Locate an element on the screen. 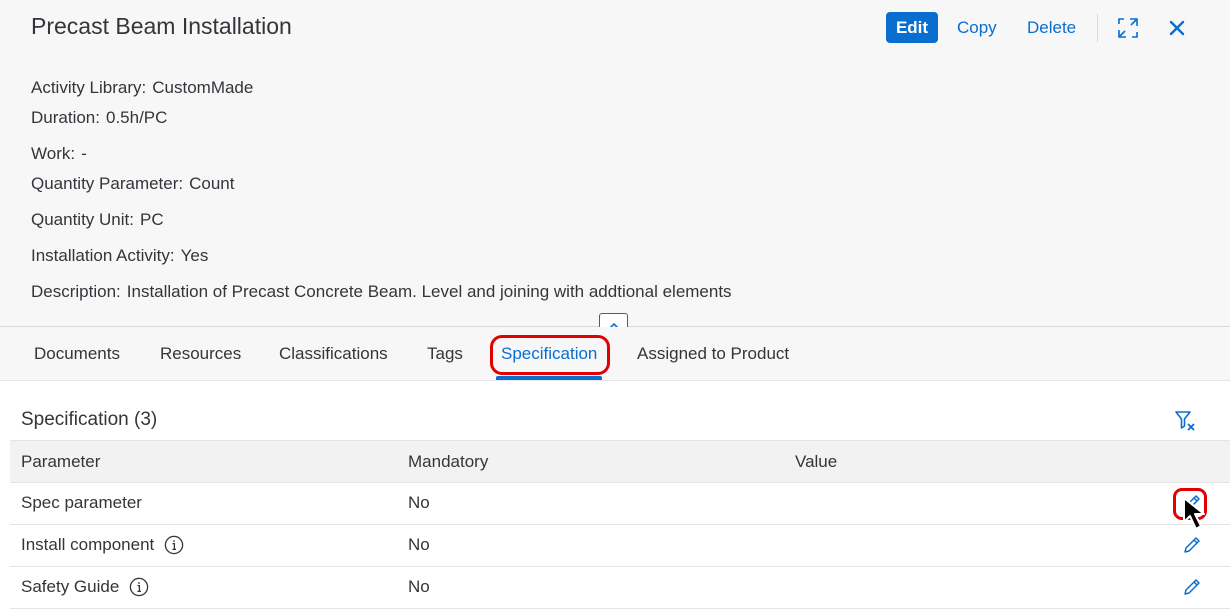 This screenshot has width=1230, height=613. table-row: Install component No is located at coordinates (620, 546).